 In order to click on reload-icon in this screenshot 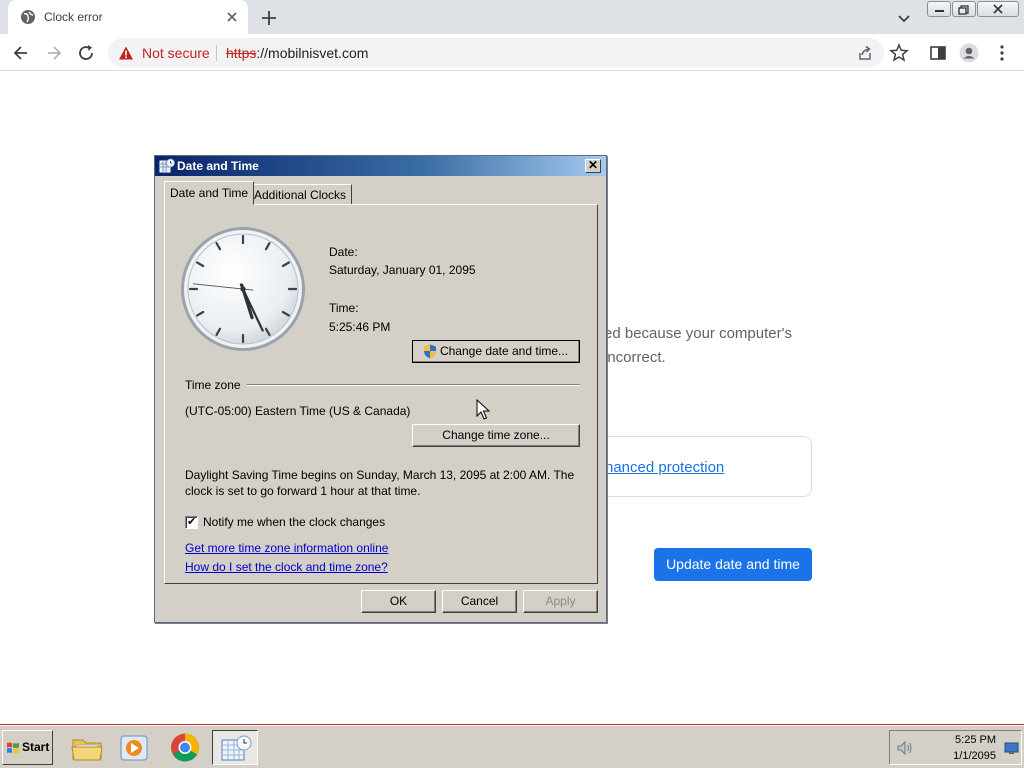, I will do `click(86, 53)`.